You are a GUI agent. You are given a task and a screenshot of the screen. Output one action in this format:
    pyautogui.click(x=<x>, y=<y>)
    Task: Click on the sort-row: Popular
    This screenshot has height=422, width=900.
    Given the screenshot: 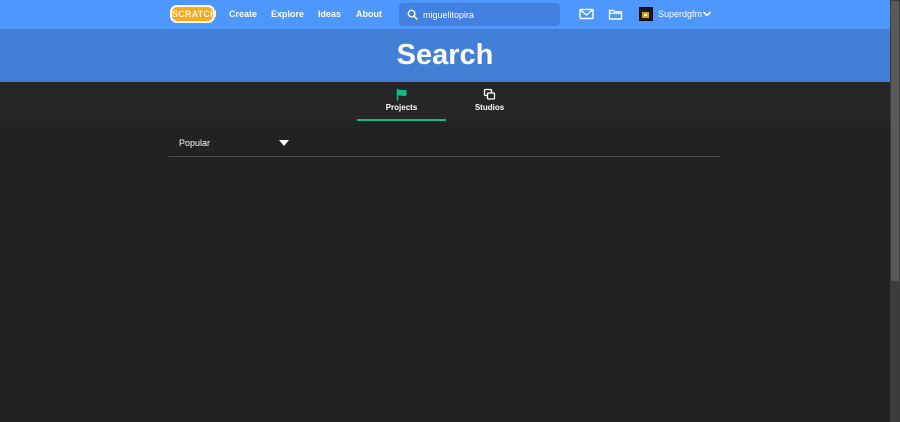 What is the action you would take?
    pyautogui.click(x=444, y=143)
    